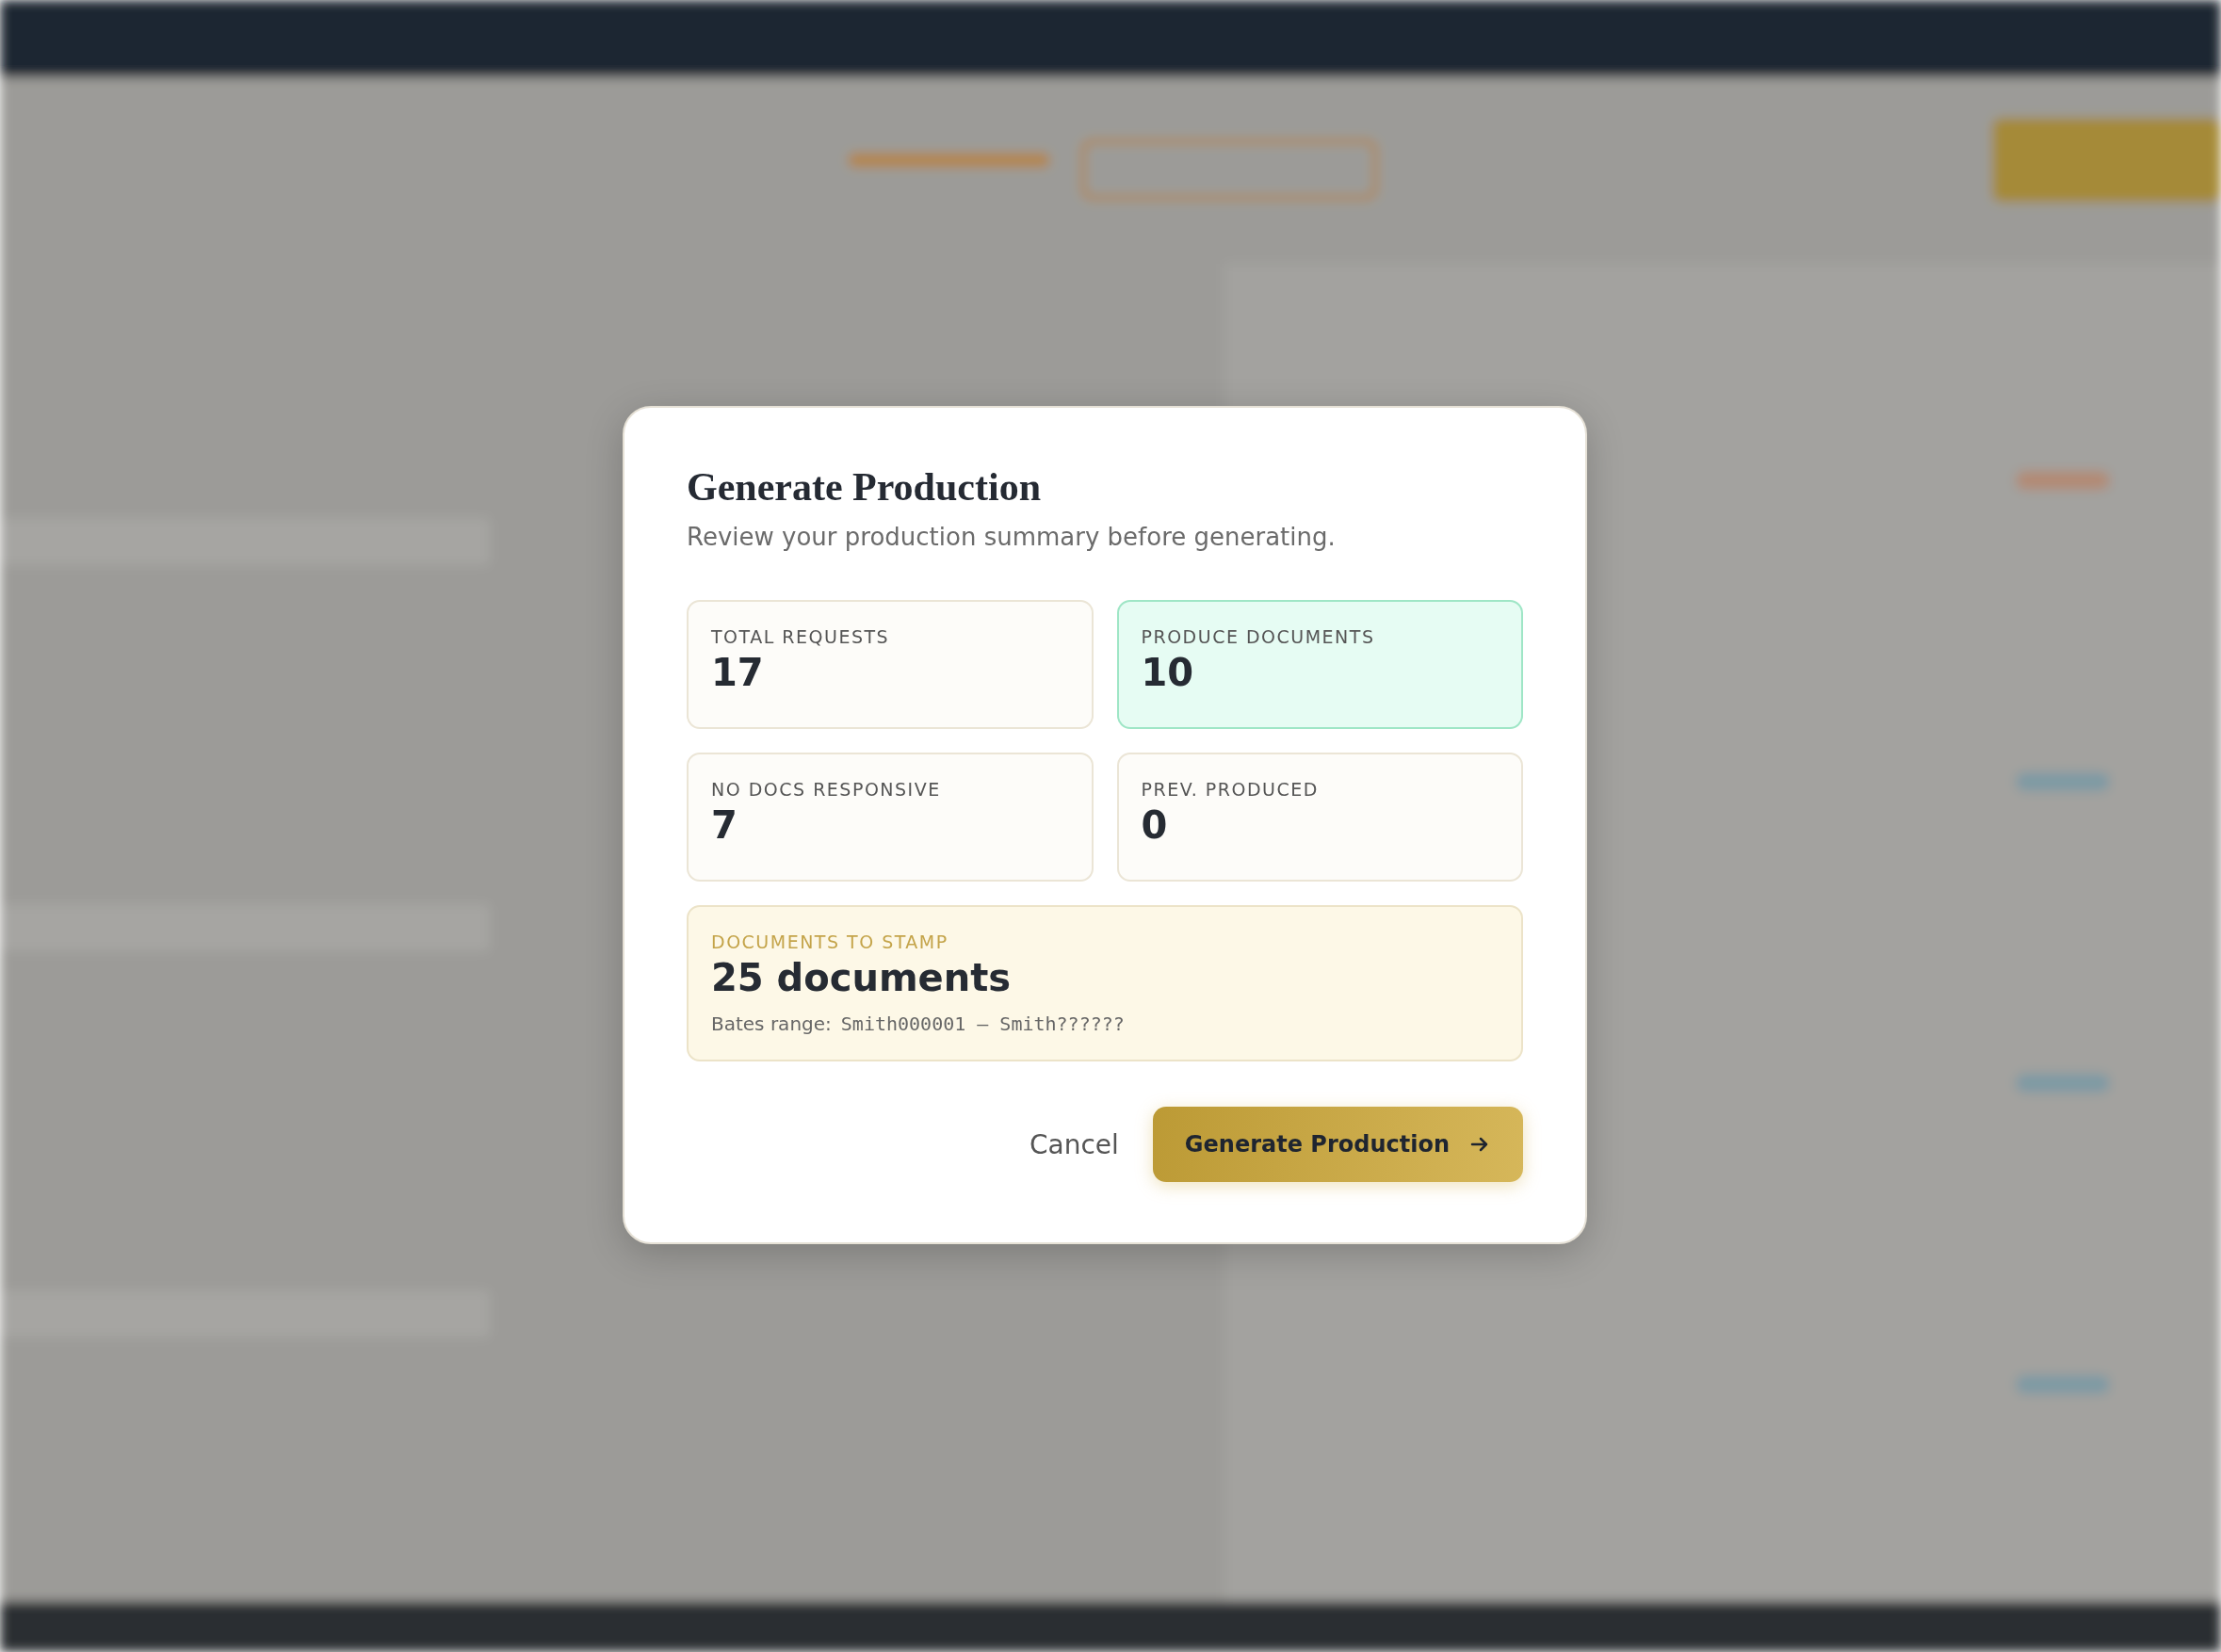  Describe the element at coordinates (1230, 790) in the screenshot. I see `stat-label: PREV. PRODUCED` at that location.